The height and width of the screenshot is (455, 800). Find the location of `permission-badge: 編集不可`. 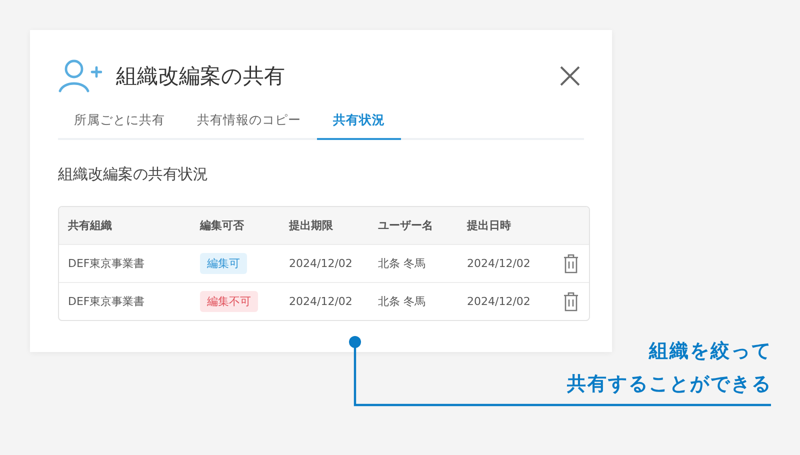

permission-badge: 編集不可 is located at coordinates (229, 301).